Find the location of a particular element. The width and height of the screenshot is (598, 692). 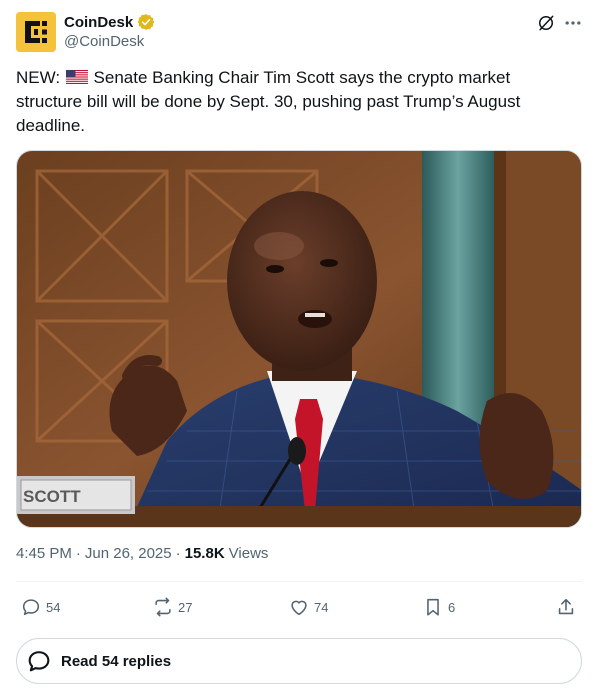

tweet-text-prefix: NEW: is located at coordinates (40, 77).